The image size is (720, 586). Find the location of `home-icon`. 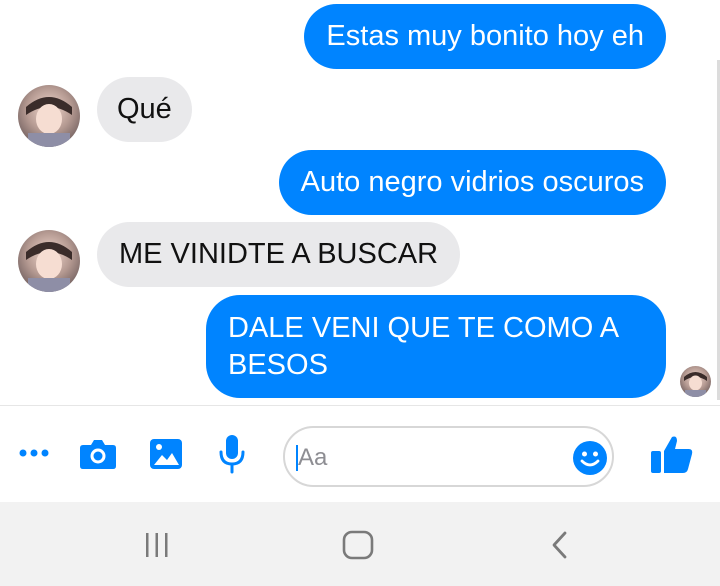

home-icon is located at coordinates (358, 545).